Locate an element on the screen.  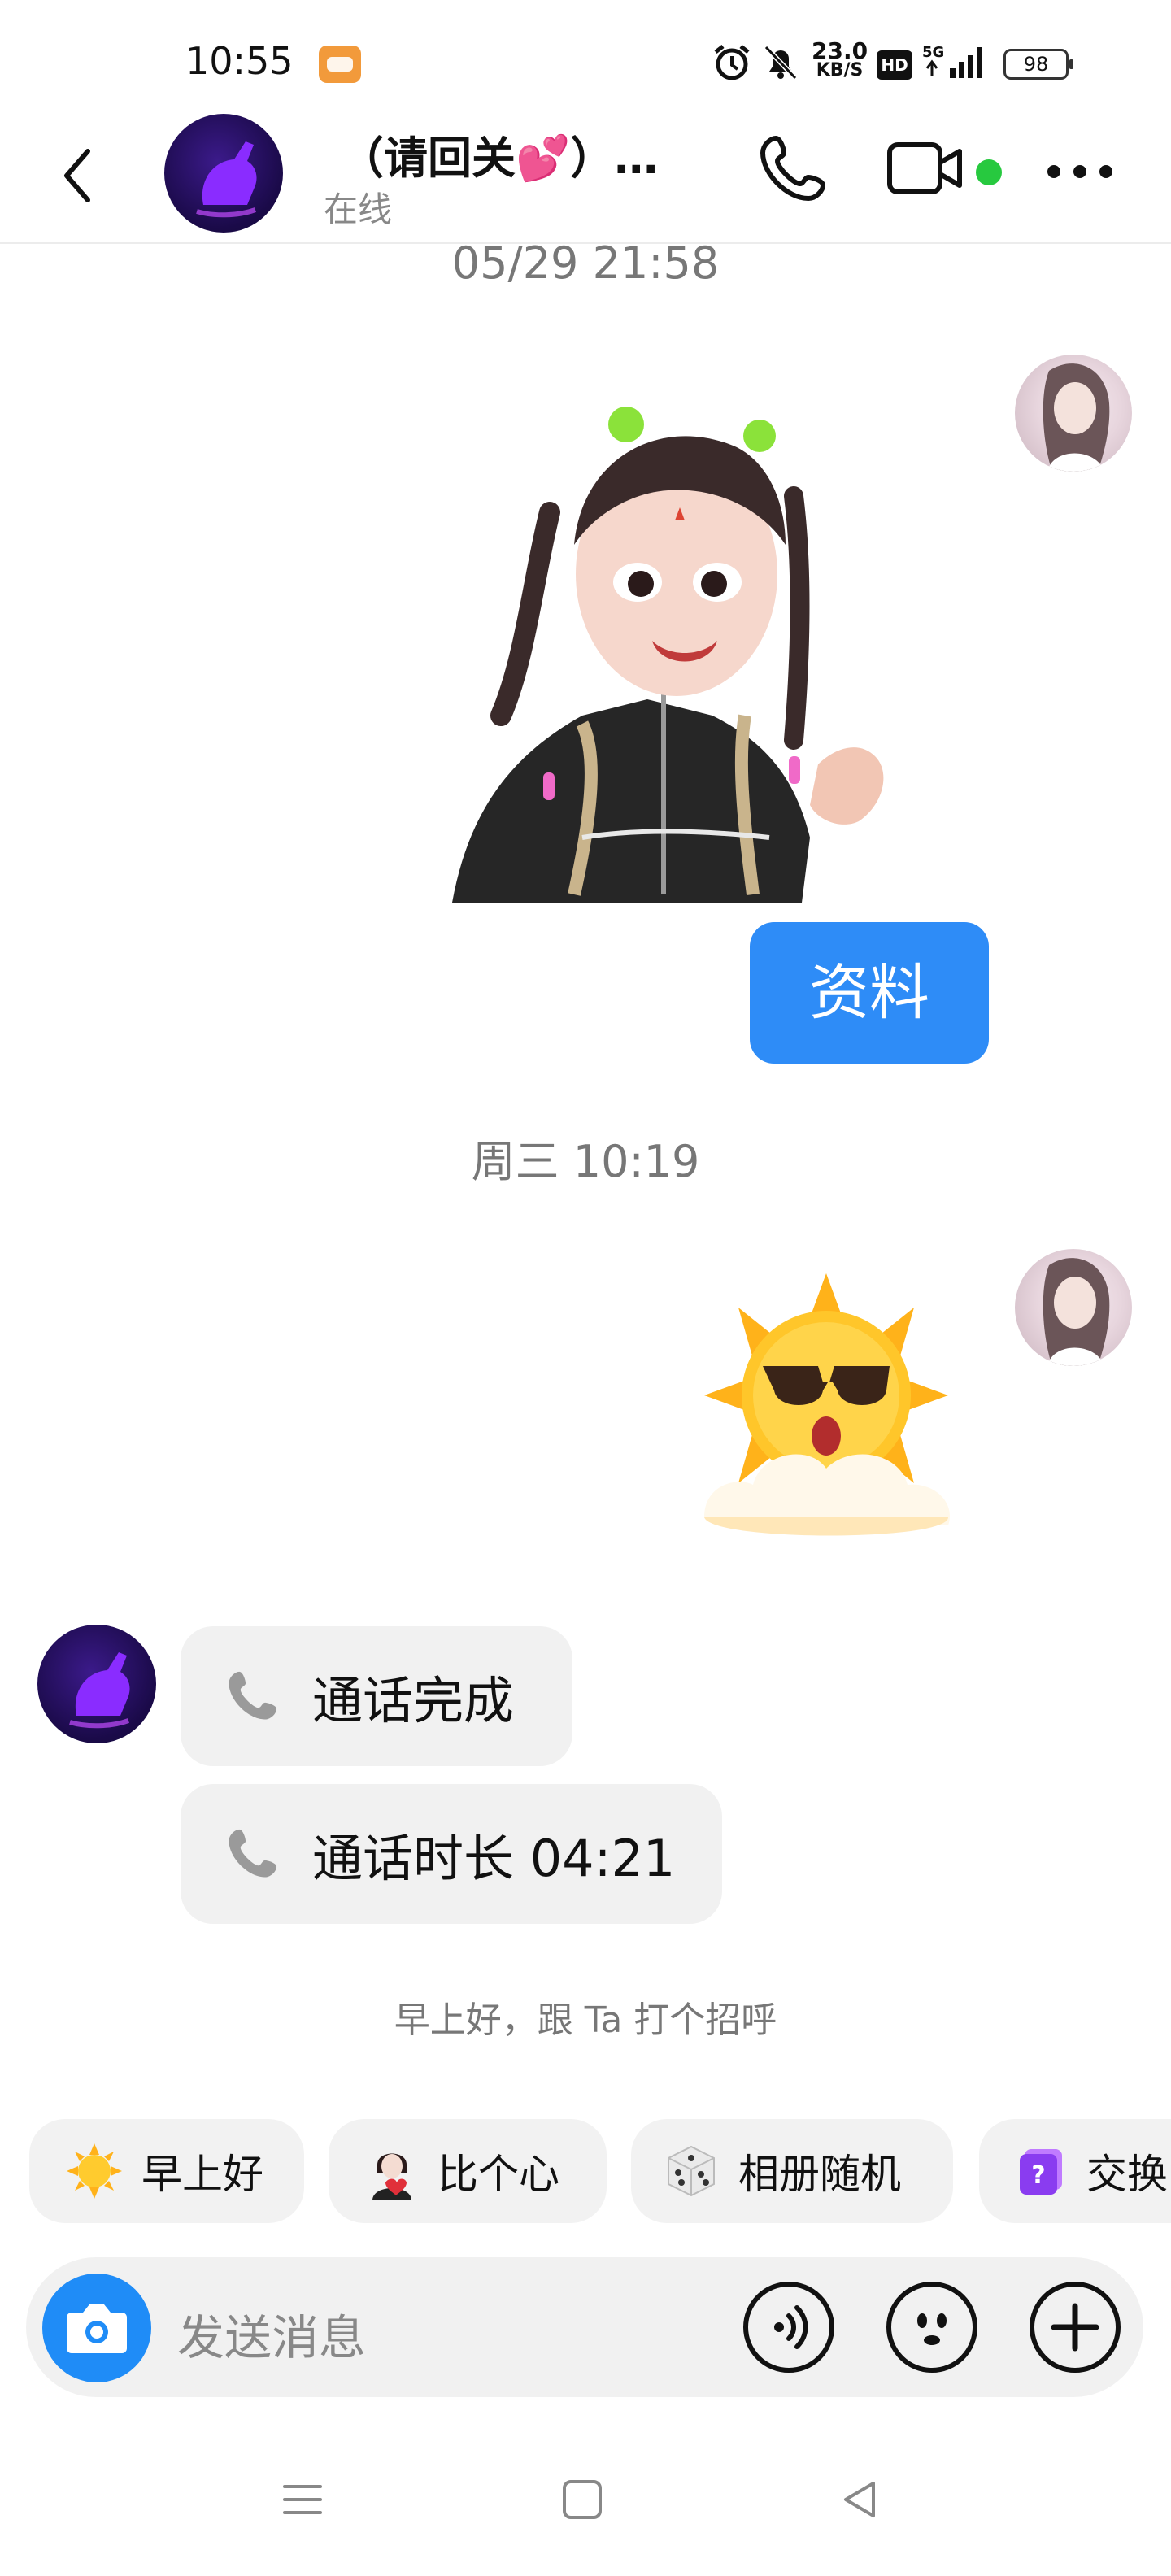
sun-emoji-icon is located at coordinates (95, 2171).